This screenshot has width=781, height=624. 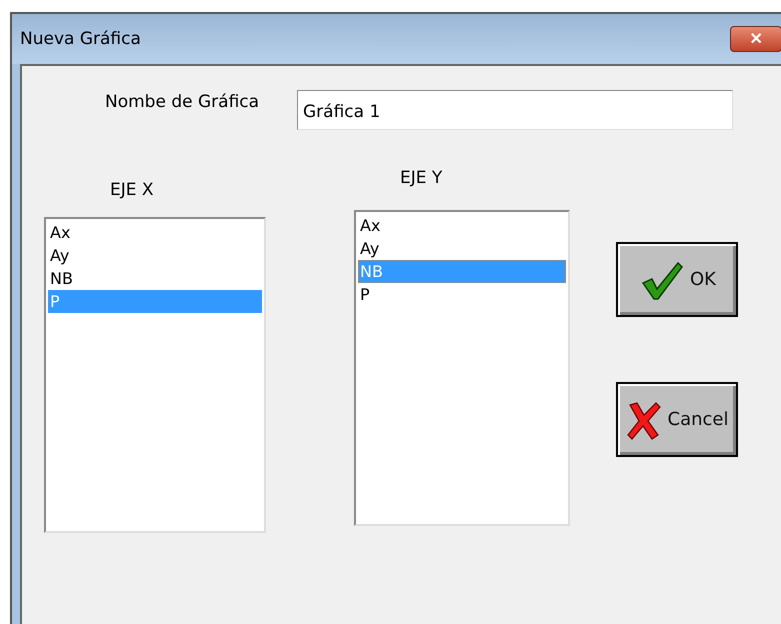 What do you see at coordinates (422, 178) in the screenshot?
I see `list-heading: EJE Y` at bounding box center [422, 178].